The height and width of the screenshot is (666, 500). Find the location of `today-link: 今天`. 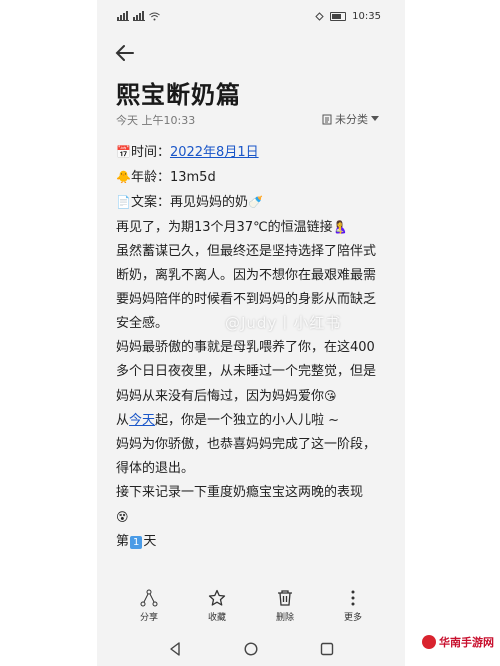

today-link: 今天 is located at coordinates (142, 420).